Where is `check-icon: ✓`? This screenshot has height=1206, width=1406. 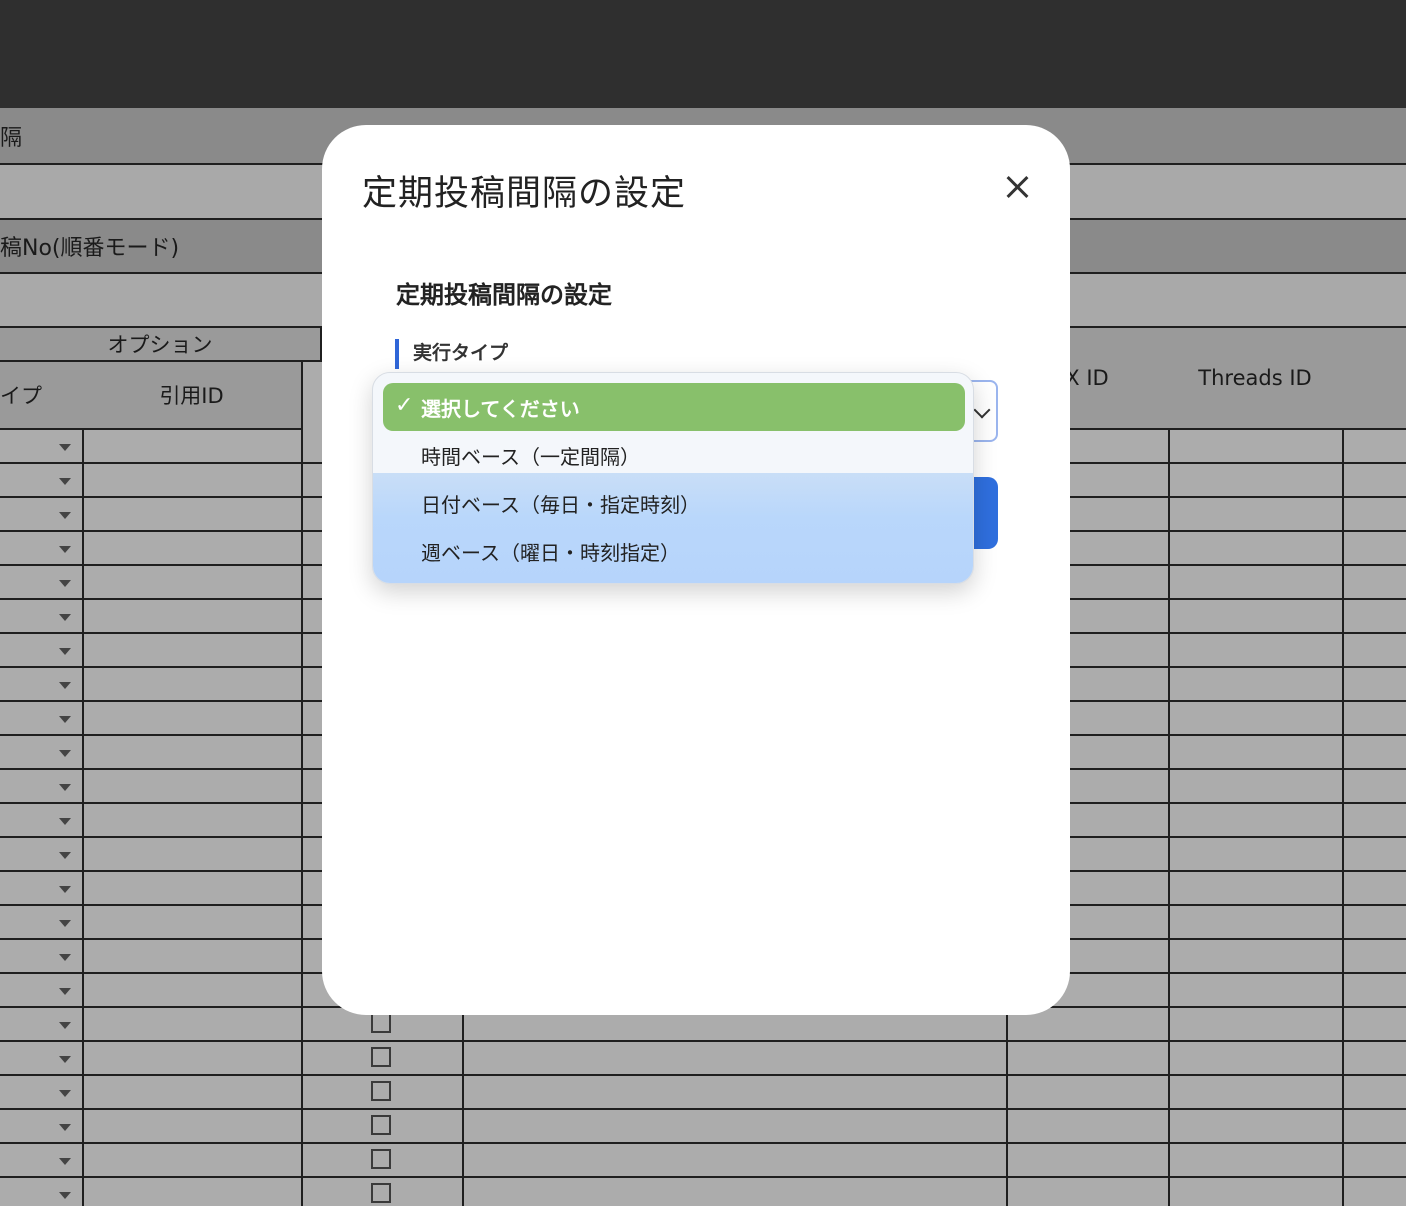 check-icon: ✓ is located at coordinates (404, 405).